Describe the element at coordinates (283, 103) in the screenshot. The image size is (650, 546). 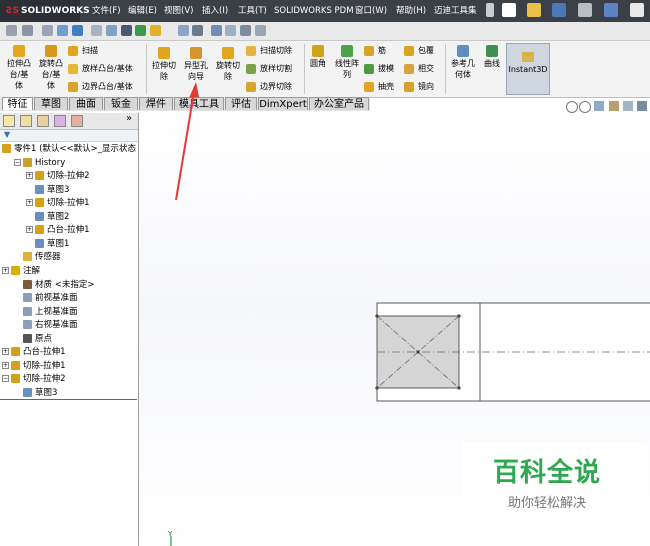
I see `tab-dimxpert: DimXpert` at that location.